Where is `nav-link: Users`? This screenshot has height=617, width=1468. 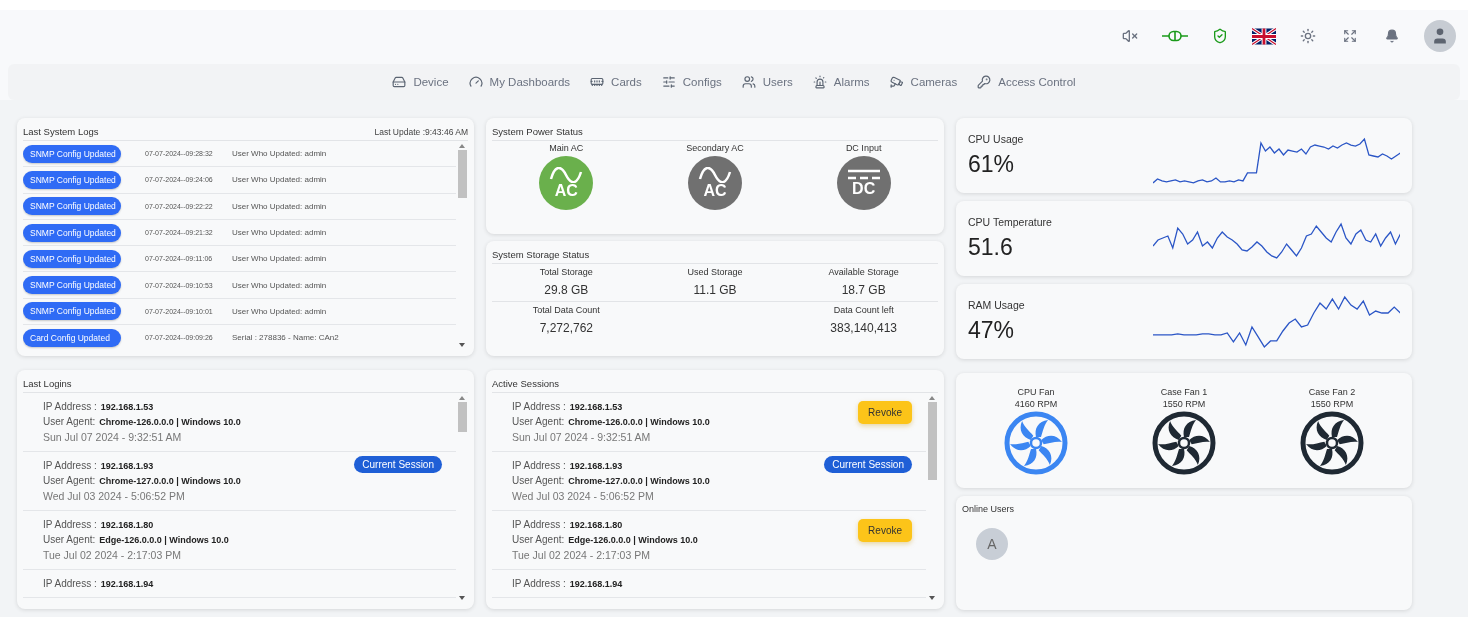 nav-link: Users is located at coordinates (767, 82).